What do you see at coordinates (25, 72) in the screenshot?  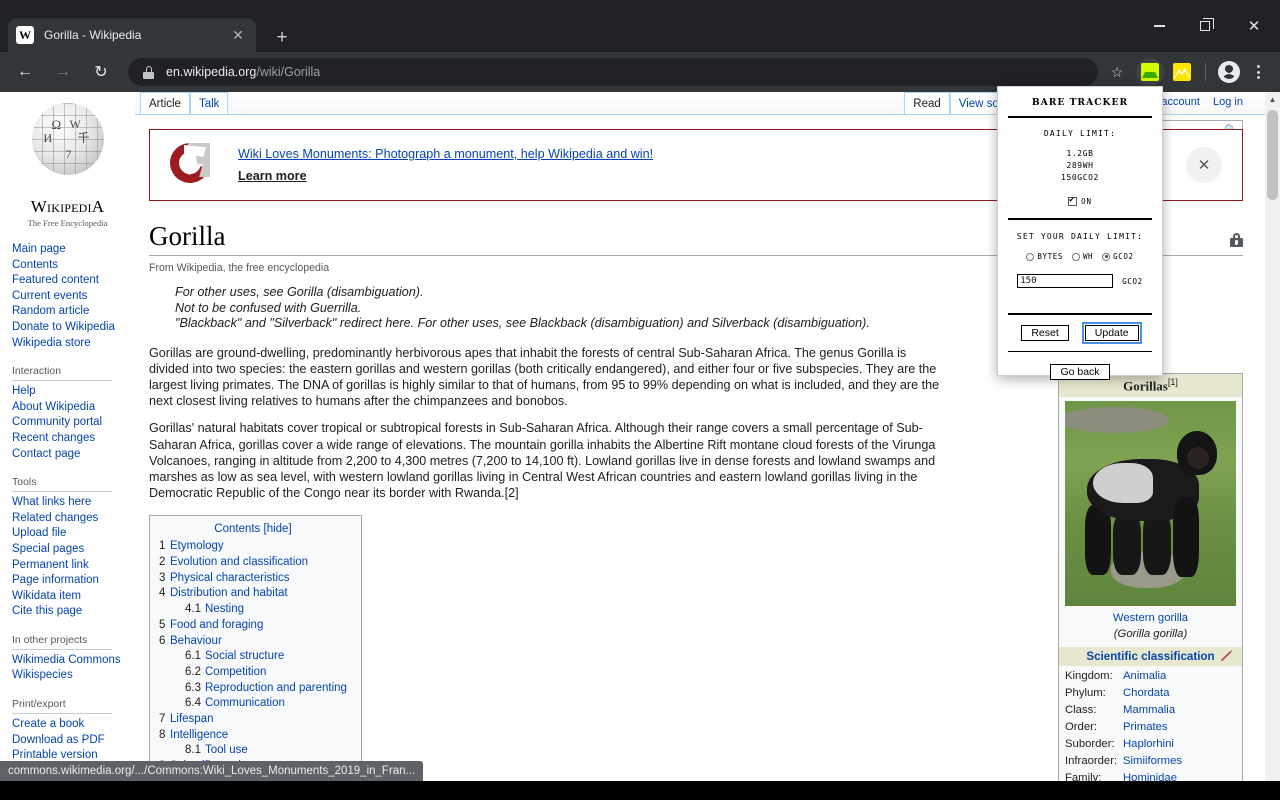 I see `back-arrow-icon: ←` at bounding box center [25, 72].